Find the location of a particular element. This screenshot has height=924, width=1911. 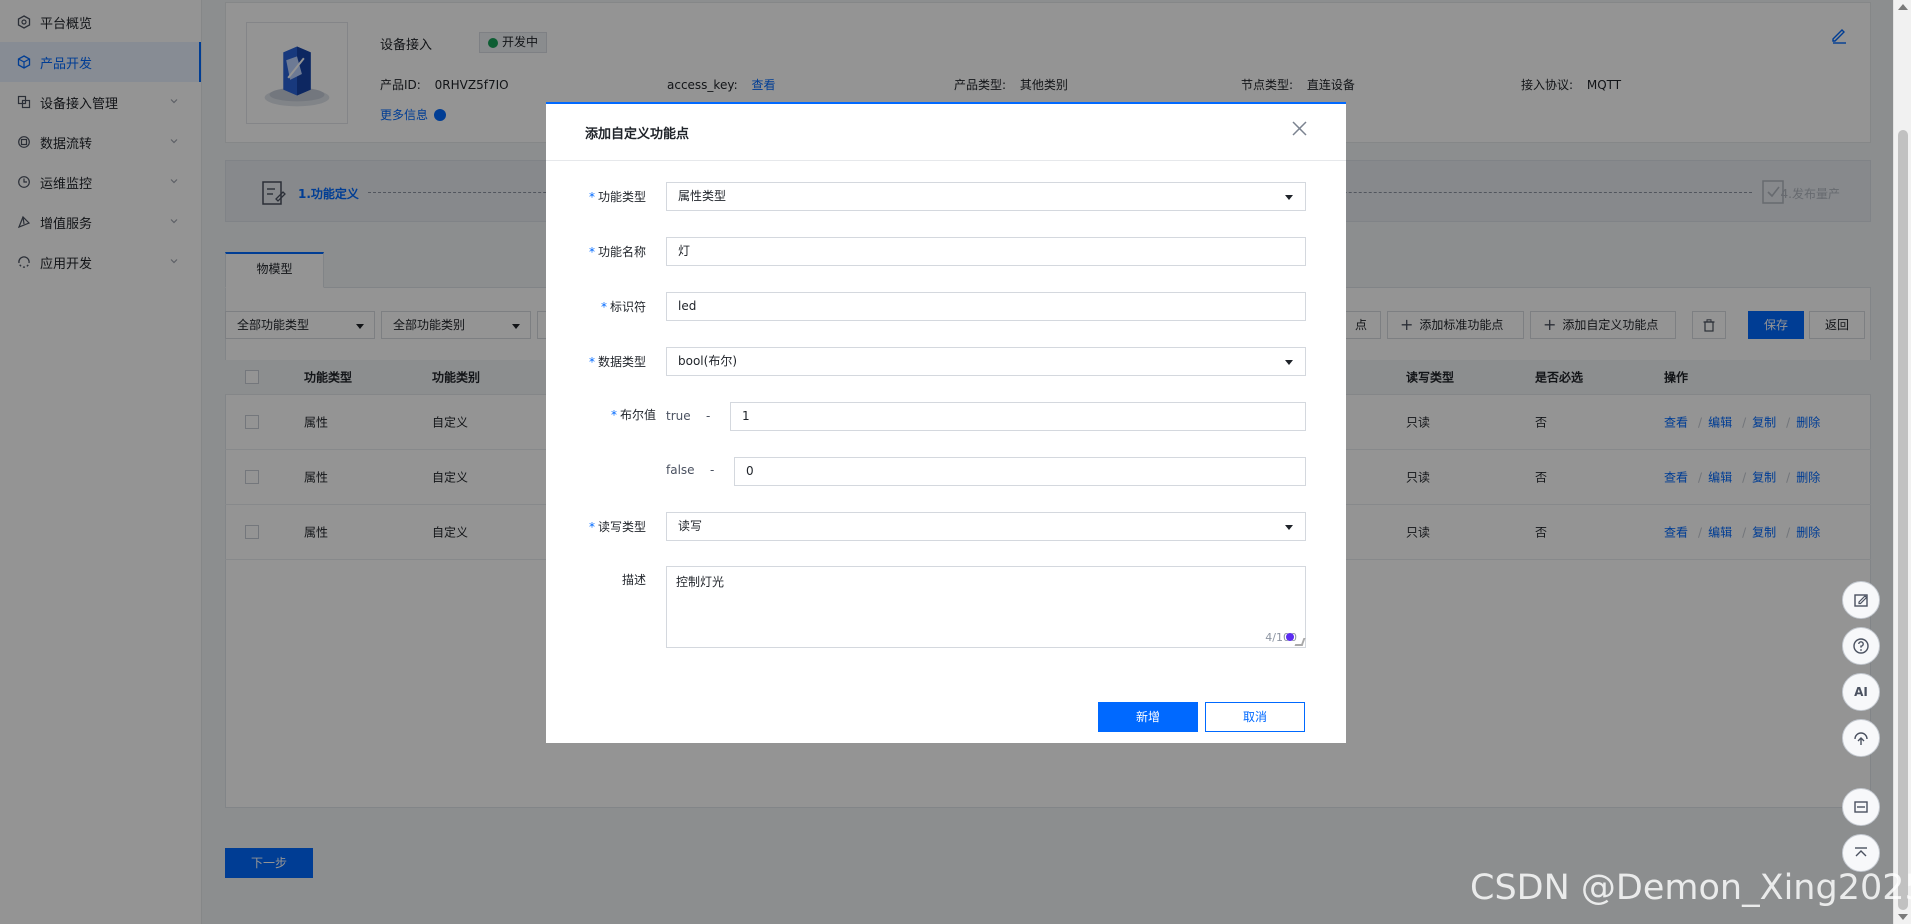

bool-value-label-text: 布尔值 is located at coordinates (637, 415).